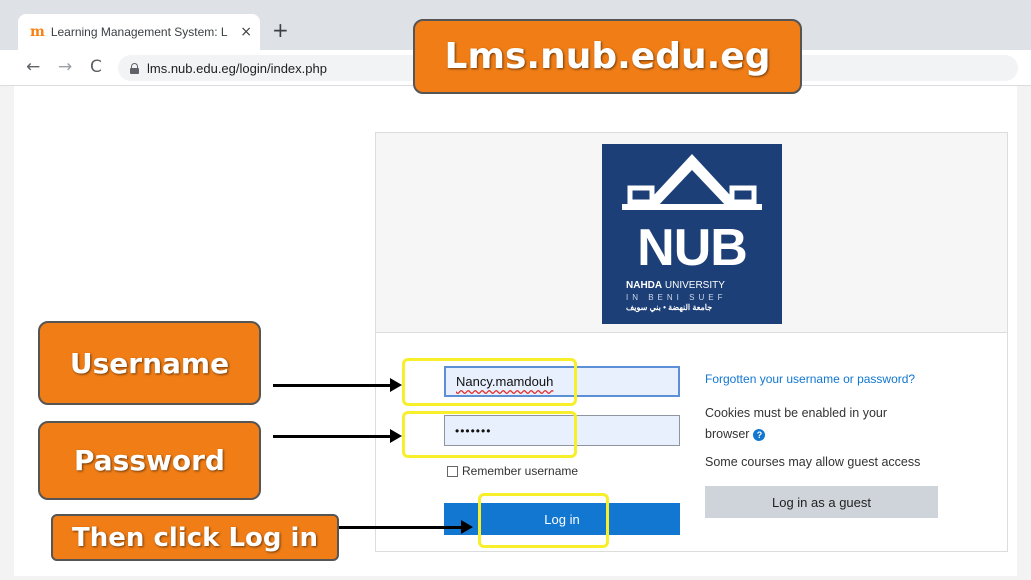 The height and width of the screenshot is (580, 1031). I want to click on forgot-password-link: Forgotten your username or password?, so click(810, 379).